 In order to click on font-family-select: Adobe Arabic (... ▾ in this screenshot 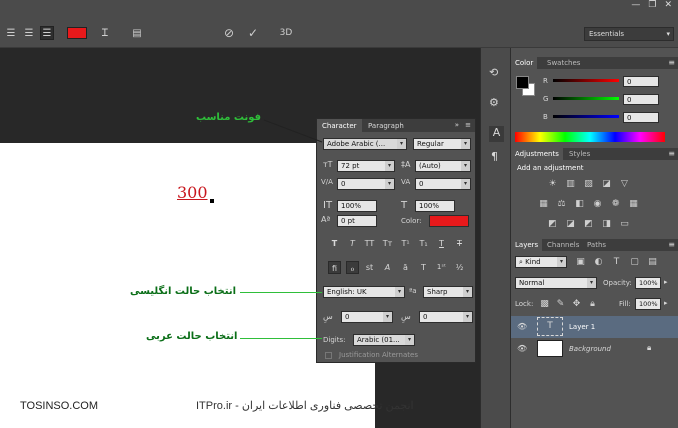, I will do `click(365, 144)`.